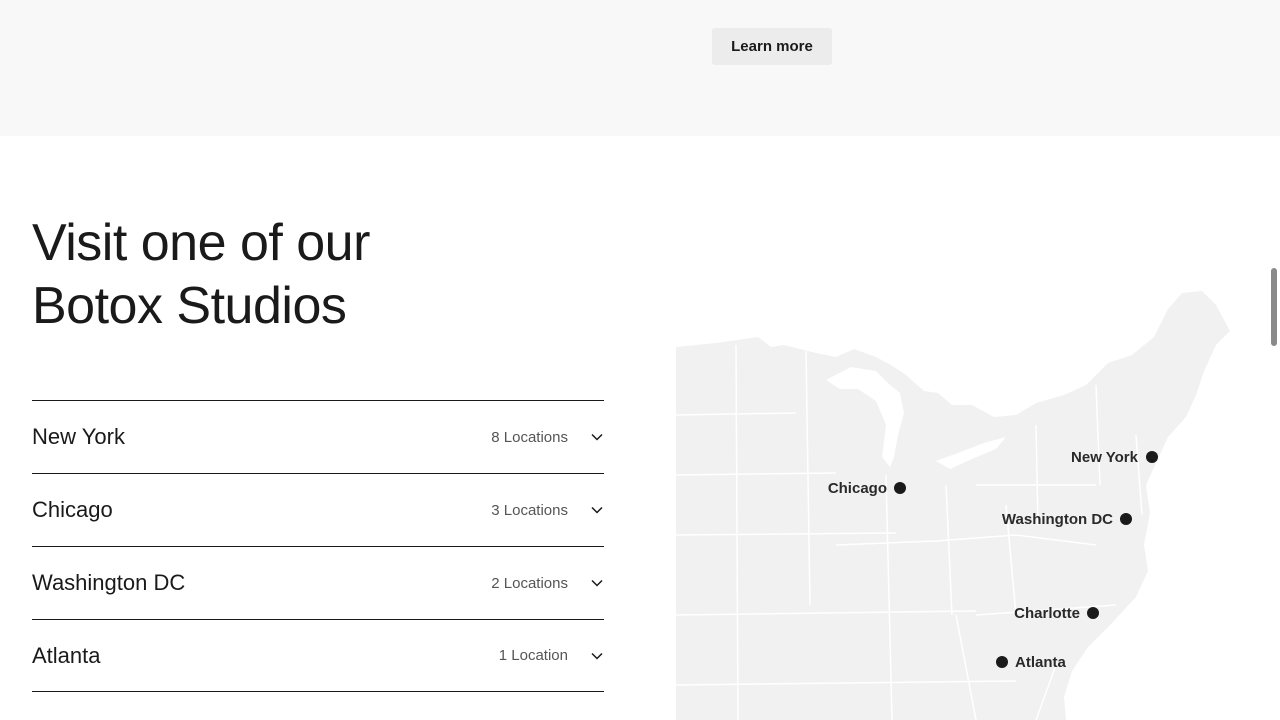  I want to click on map-label-atlanta: Atlanta, so click(1040, 662).